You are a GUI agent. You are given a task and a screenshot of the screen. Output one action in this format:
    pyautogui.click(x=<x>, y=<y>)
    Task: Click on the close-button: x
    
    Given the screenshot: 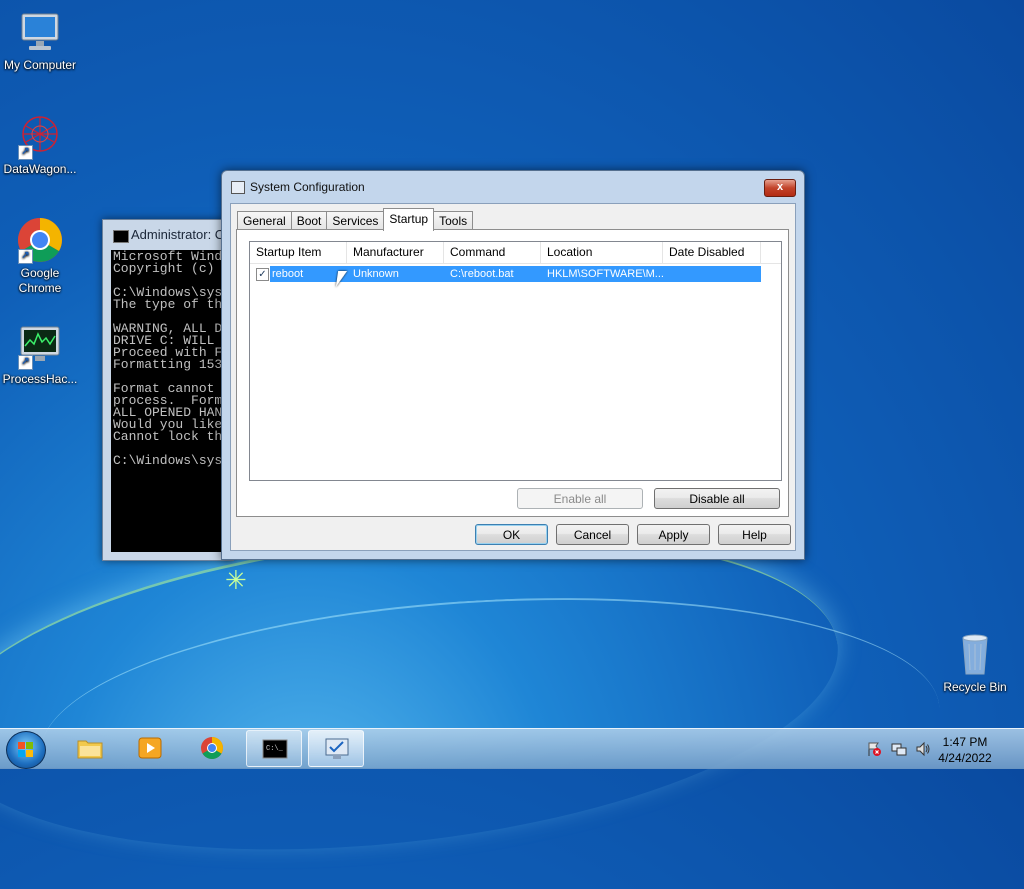 What is the action you would take?
    pyautogui.click(x=780, y=188)
    